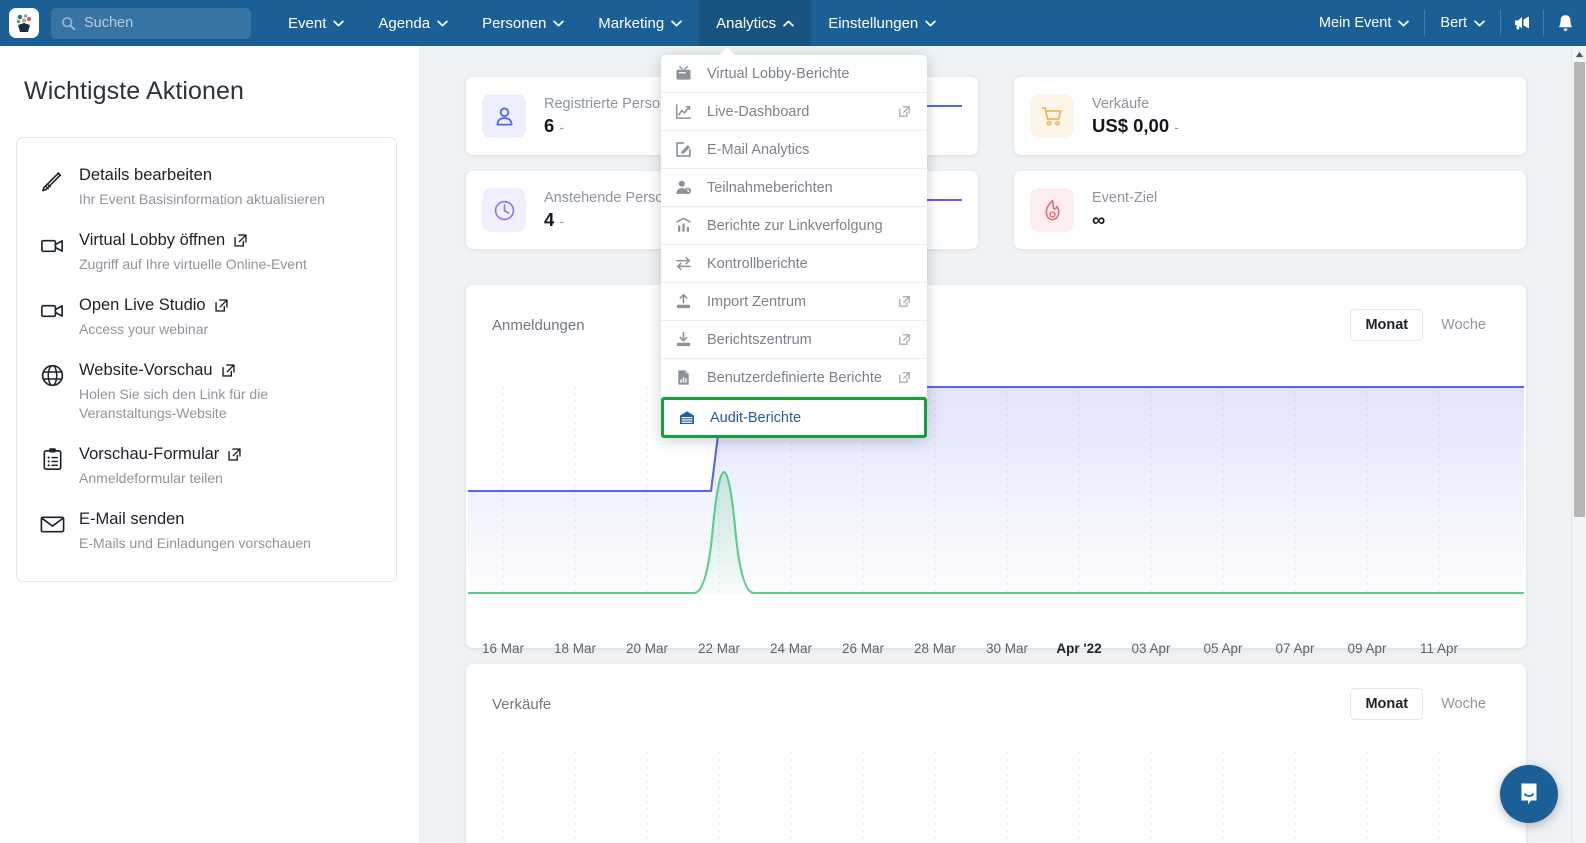  What do you see at coordinates (683, 149) in the screenshot?
I see `edit-square-glyph` at bounding box center [683, 149].